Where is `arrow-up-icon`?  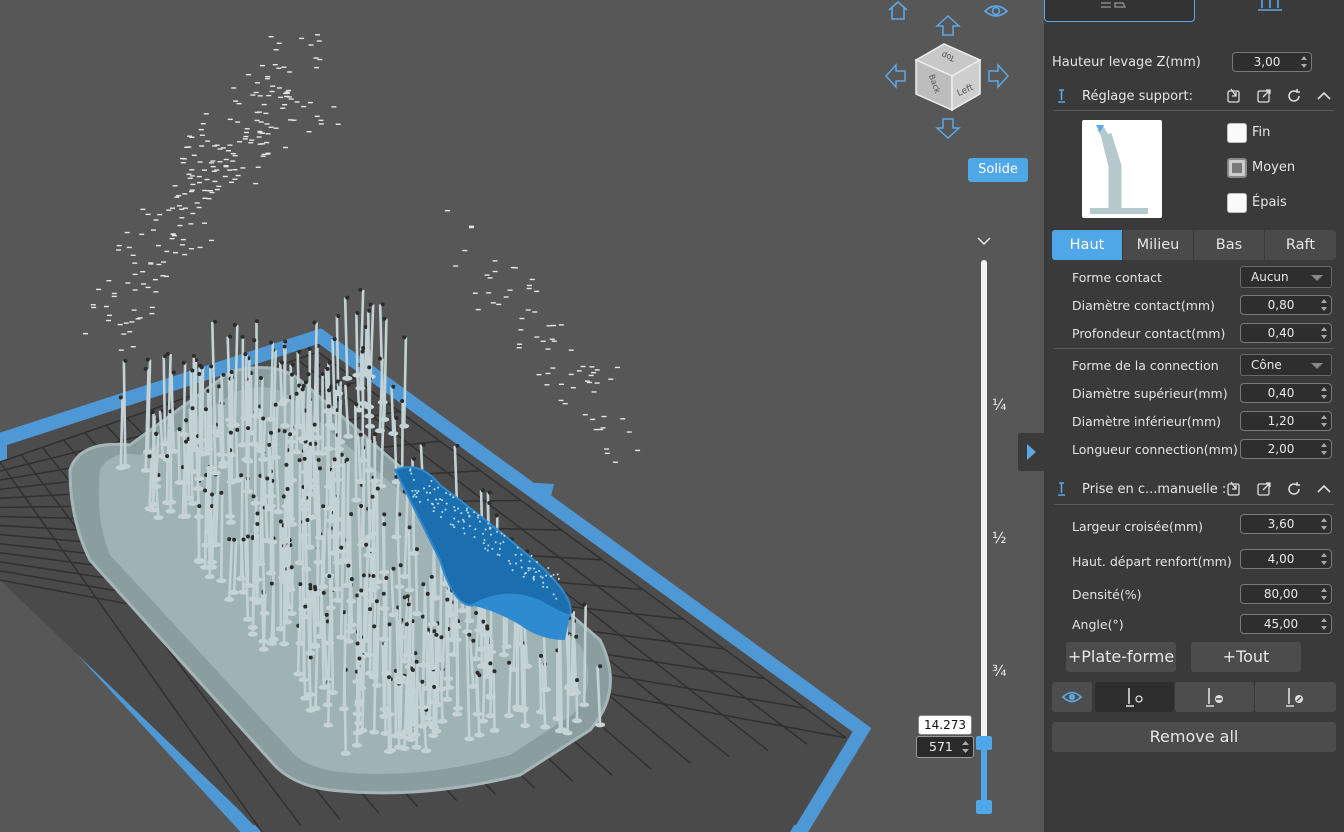
arrow-up-icon is located at coordinates (948, 26).